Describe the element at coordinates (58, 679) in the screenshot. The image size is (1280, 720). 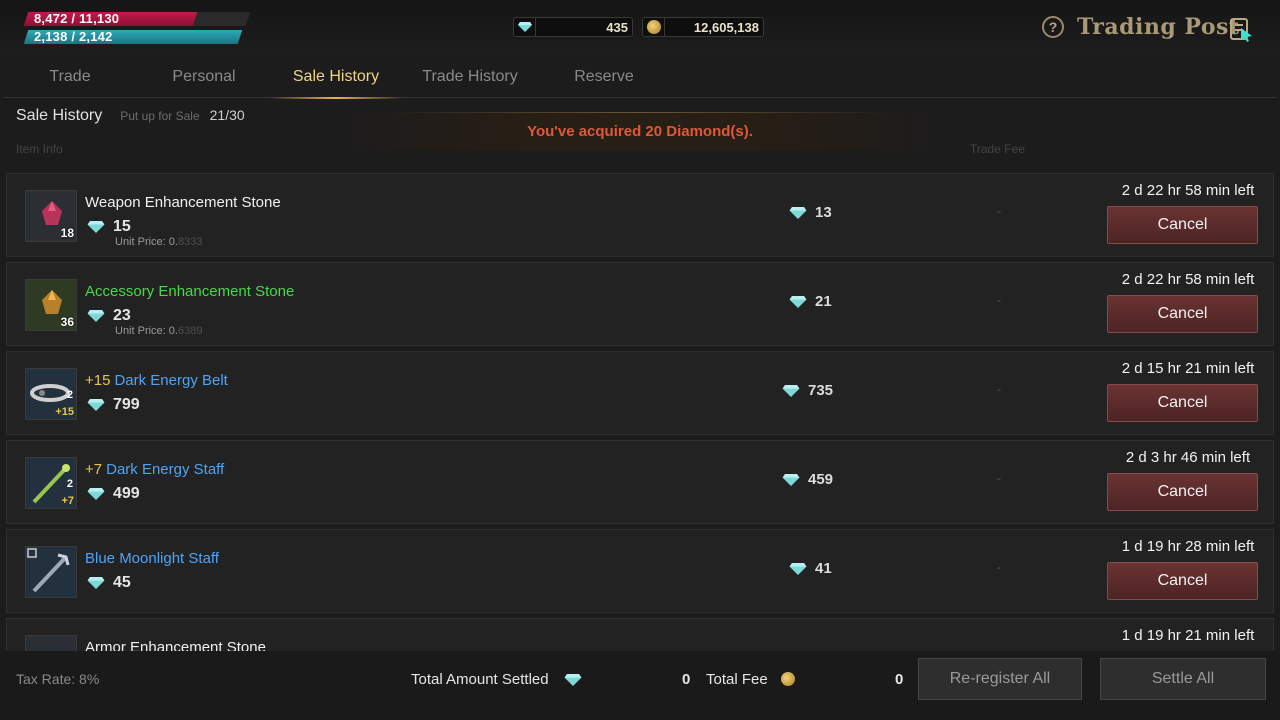
I see `tax-rate: Tax Rate: 8%` at that location.